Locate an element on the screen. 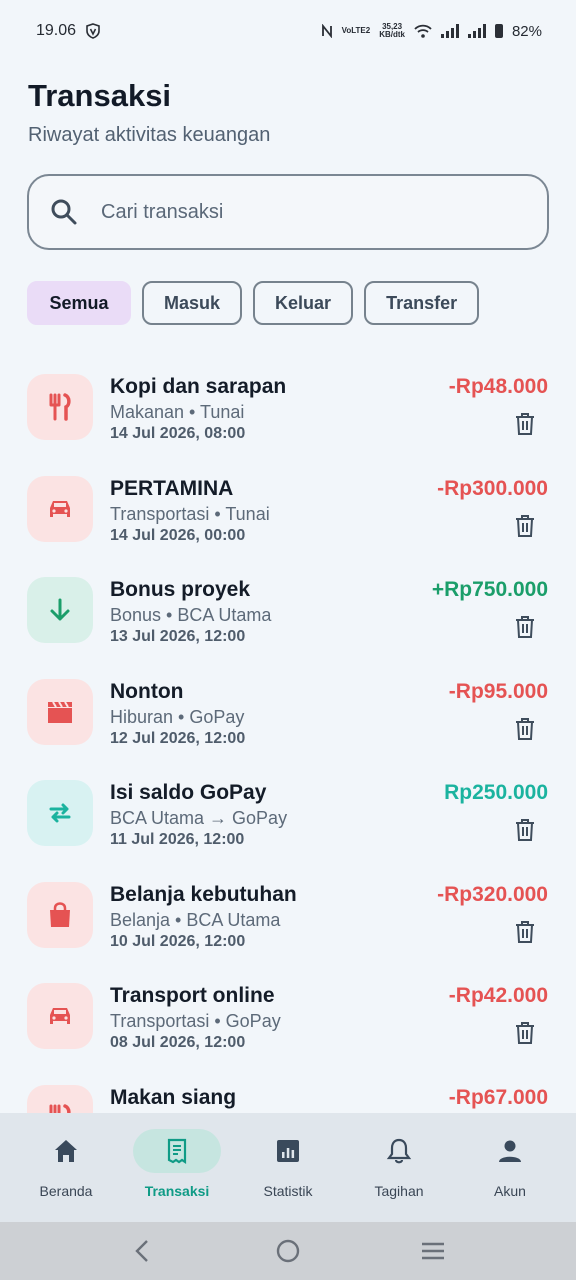  recents-menu-icon is located at coordinates (433, 1251).